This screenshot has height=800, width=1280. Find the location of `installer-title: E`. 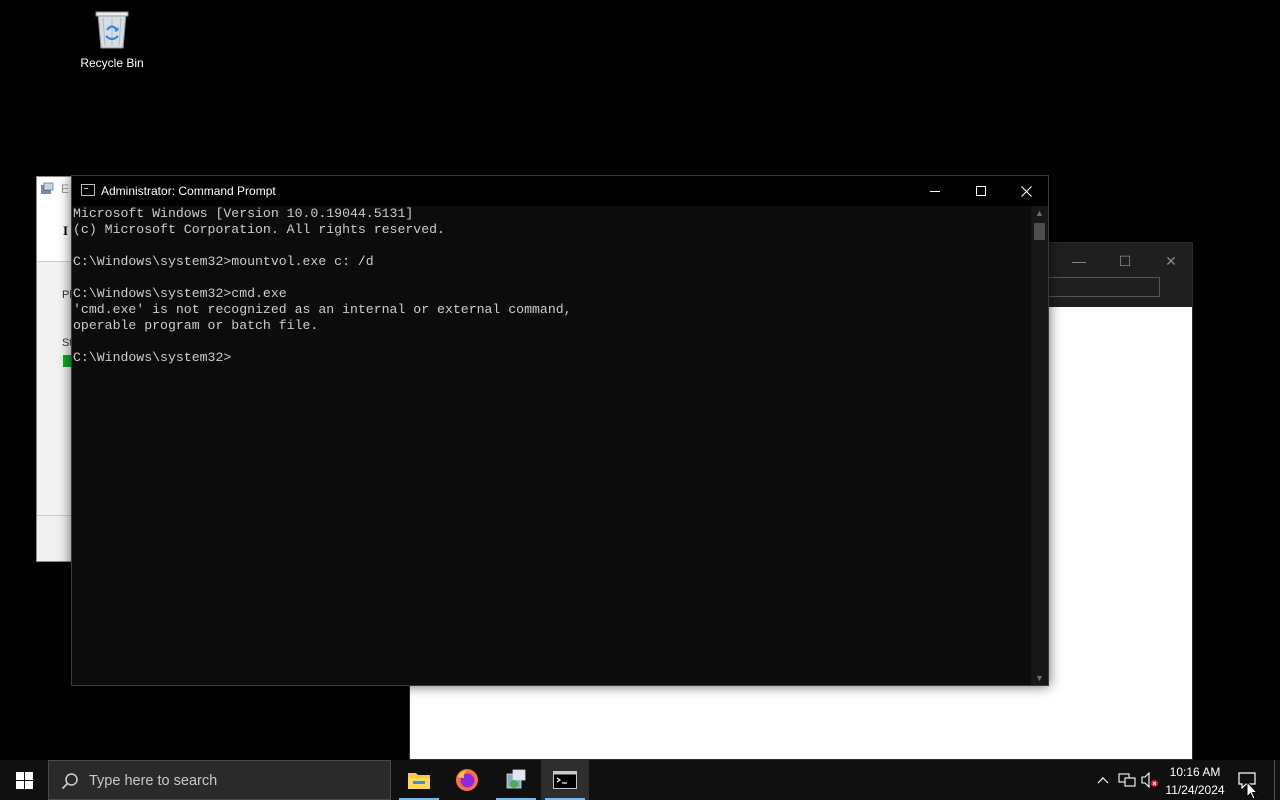

installer-title: E is located at coordinates (65, 189).